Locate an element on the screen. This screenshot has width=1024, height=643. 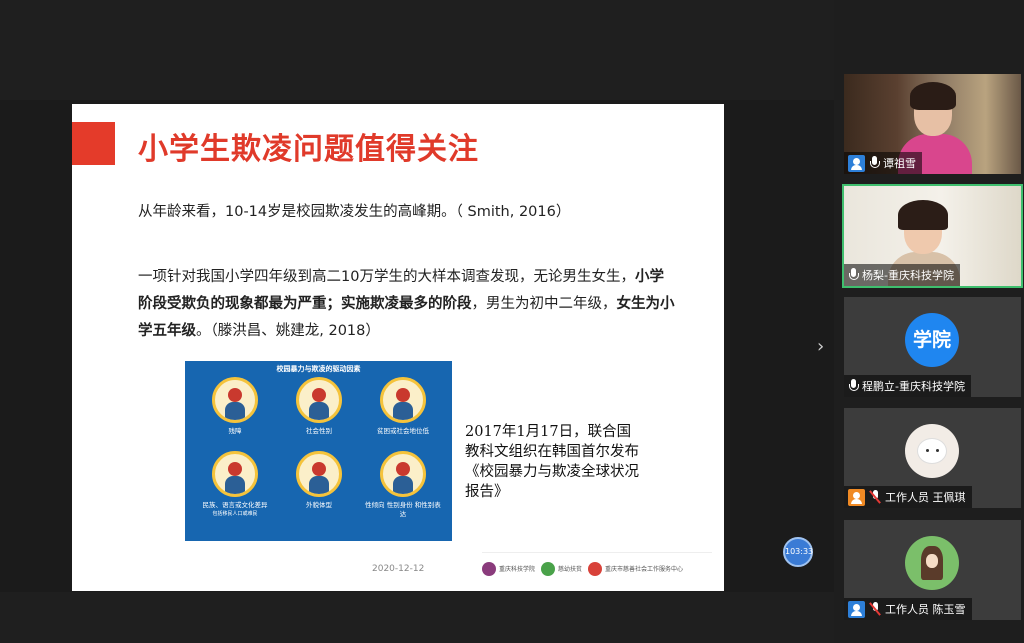
participant-tile: 工作人员 王佩琪 is located at coordinates (932, 458).